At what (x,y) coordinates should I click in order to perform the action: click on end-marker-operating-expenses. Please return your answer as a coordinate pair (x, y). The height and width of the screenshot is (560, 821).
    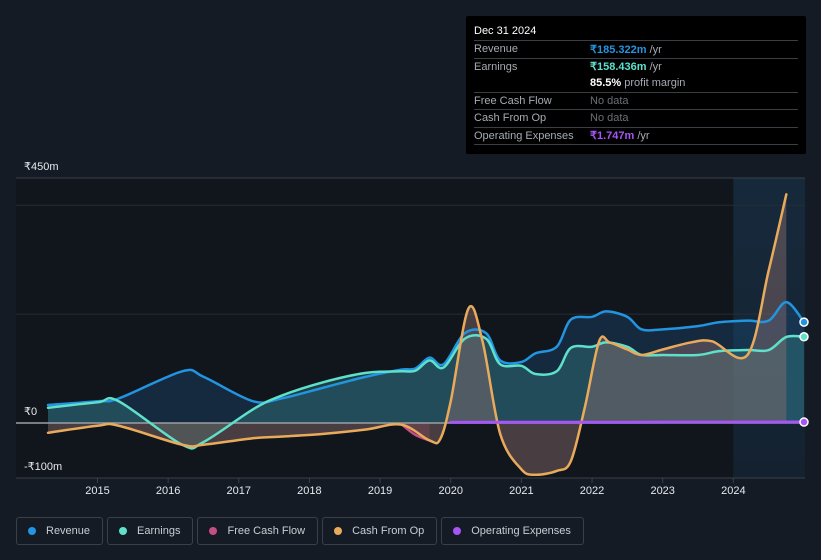
    Looking at the image, I should click on (804, 422).